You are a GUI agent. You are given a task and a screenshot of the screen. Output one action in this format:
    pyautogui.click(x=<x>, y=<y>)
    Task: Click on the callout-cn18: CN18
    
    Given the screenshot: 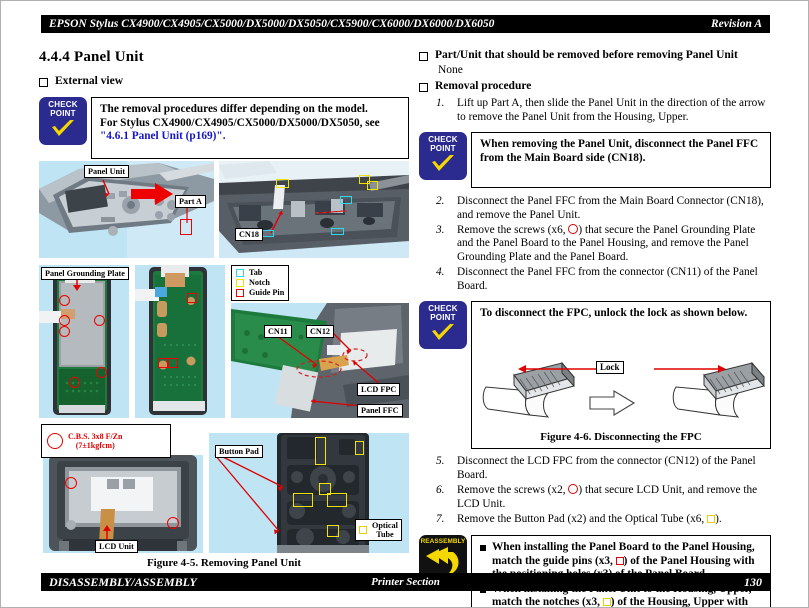 What is the action you would take?
    pyautogui.click(x=249, y=234)
    